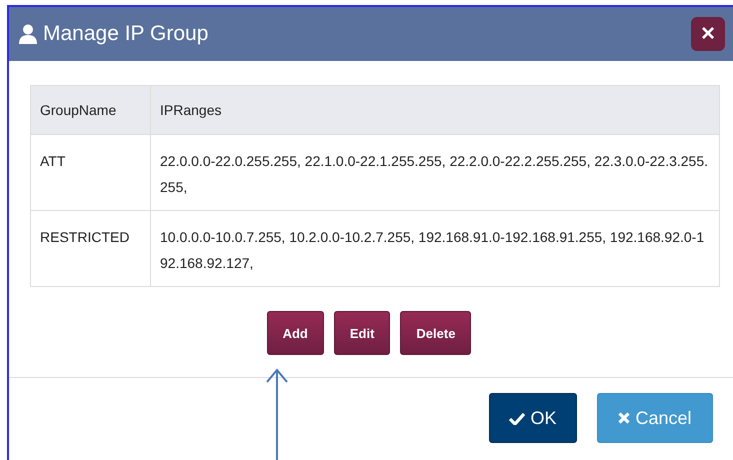  I want to click on table-cell: RESTRICTED, so click(90, 248).